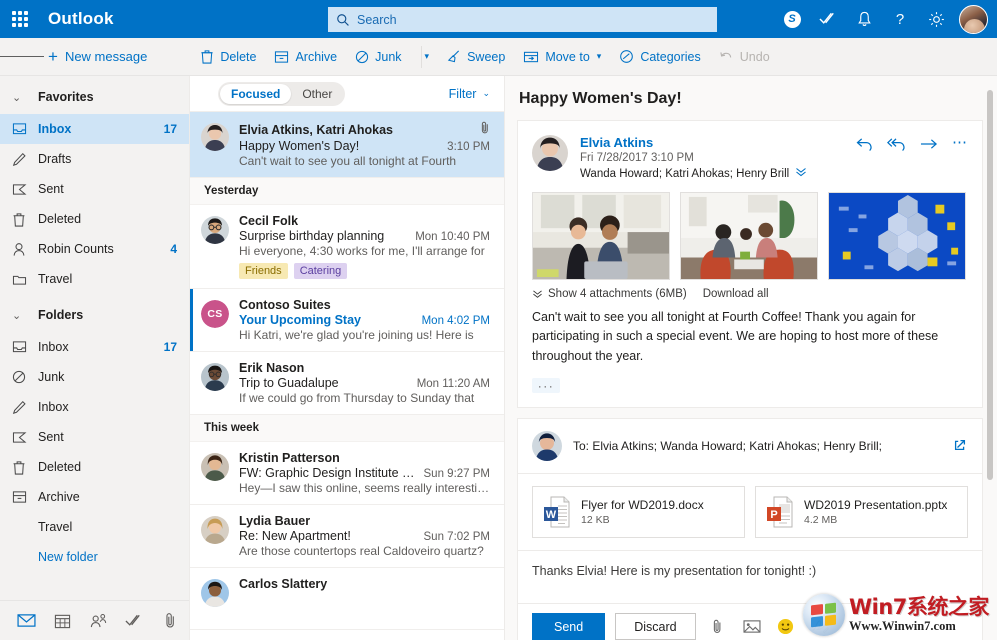  I want to click on attachment-card-docx: W Flyer for WD2019.docx 12 KB, so click(638, 512).